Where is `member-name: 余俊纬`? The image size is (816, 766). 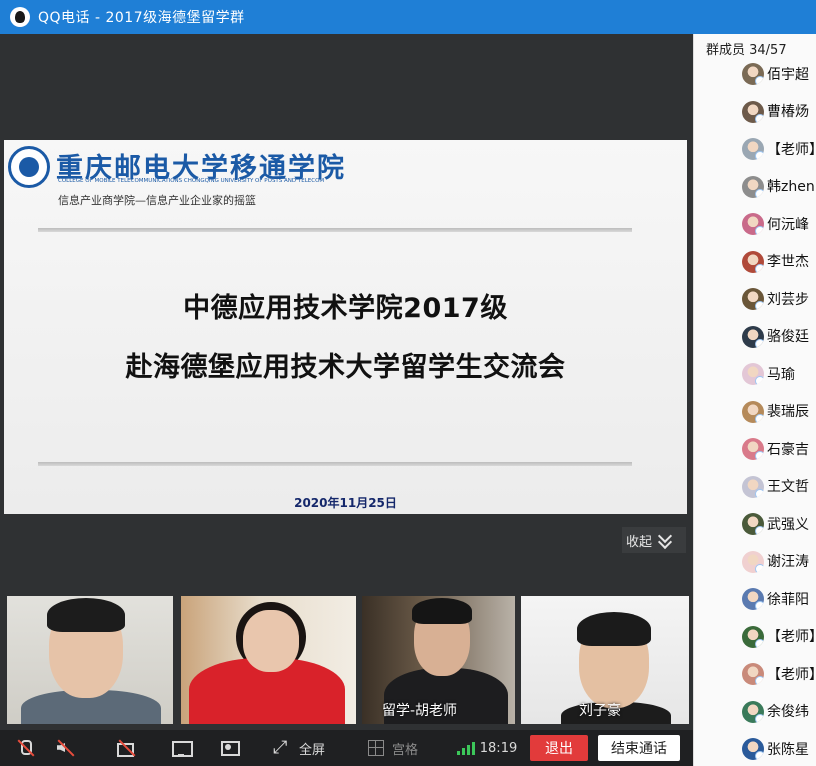
member-name: 余俊纬 is located at coordinates (788, 712).